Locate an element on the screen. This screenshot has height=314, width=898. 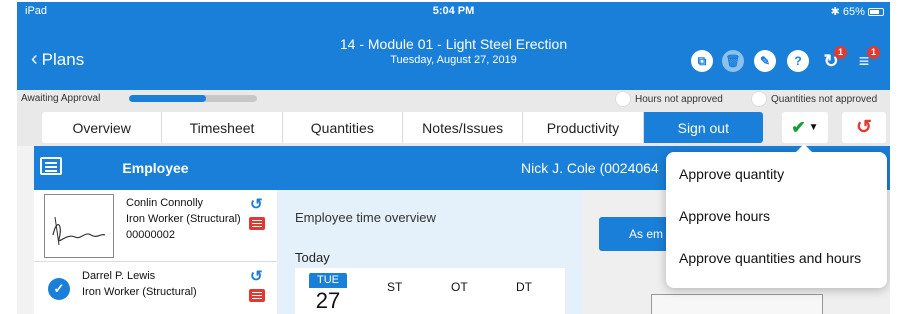
battery-icon is located at coordinates (876, 12).